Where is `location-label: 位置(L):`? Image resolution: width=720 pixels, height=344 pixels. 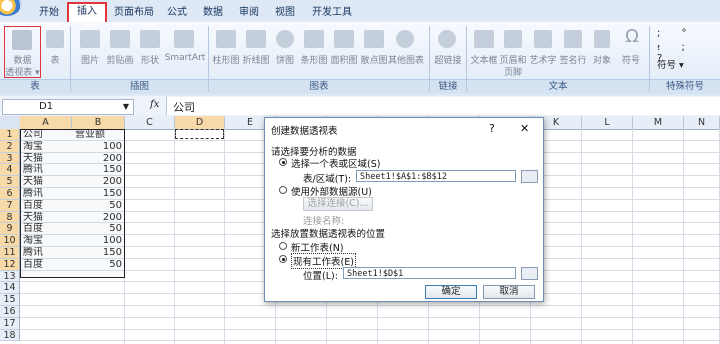
location-label: 位置(L): is located at coordinates (320, 276).